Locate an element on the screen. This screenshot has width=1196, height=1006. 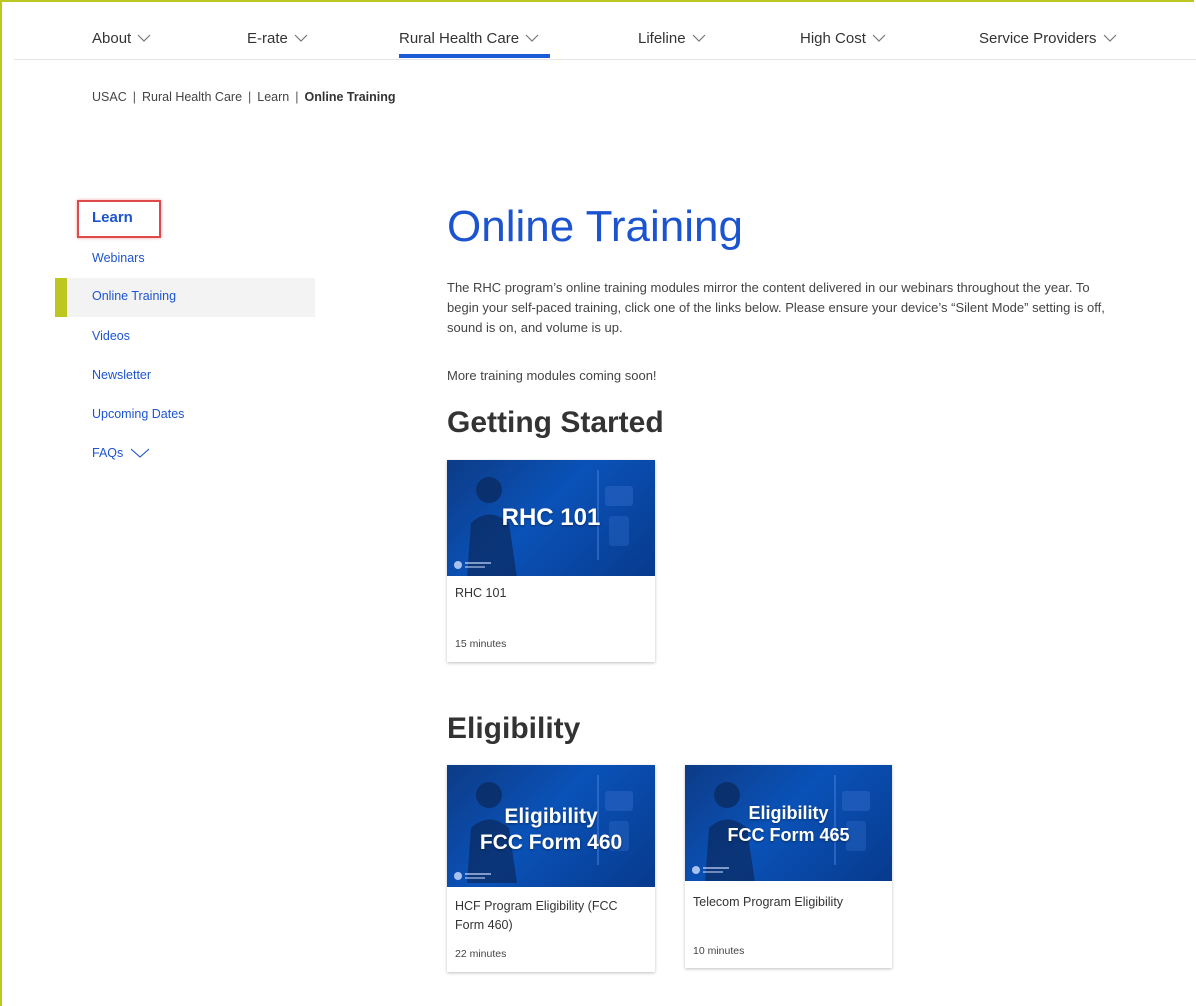
card-thumbnail: Eligibility FCC Form 465 is located at coordinates (788, 823).